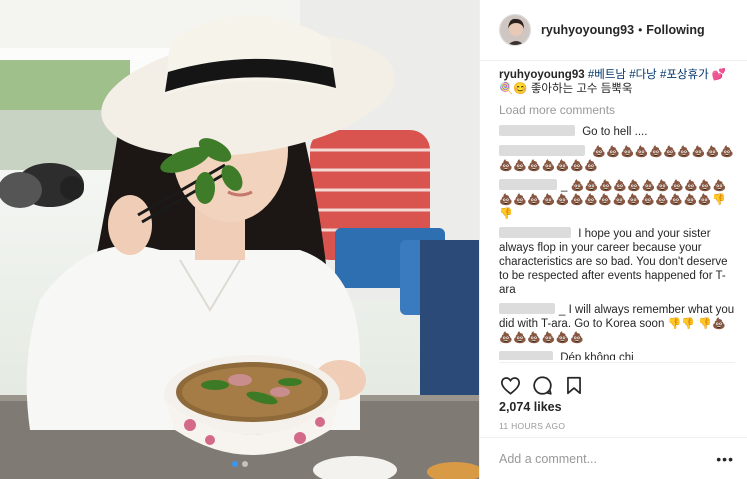  Describe the element at coordinates (643, 75) in the screenshot. I see `hashtag-link: #다낭` at that location.